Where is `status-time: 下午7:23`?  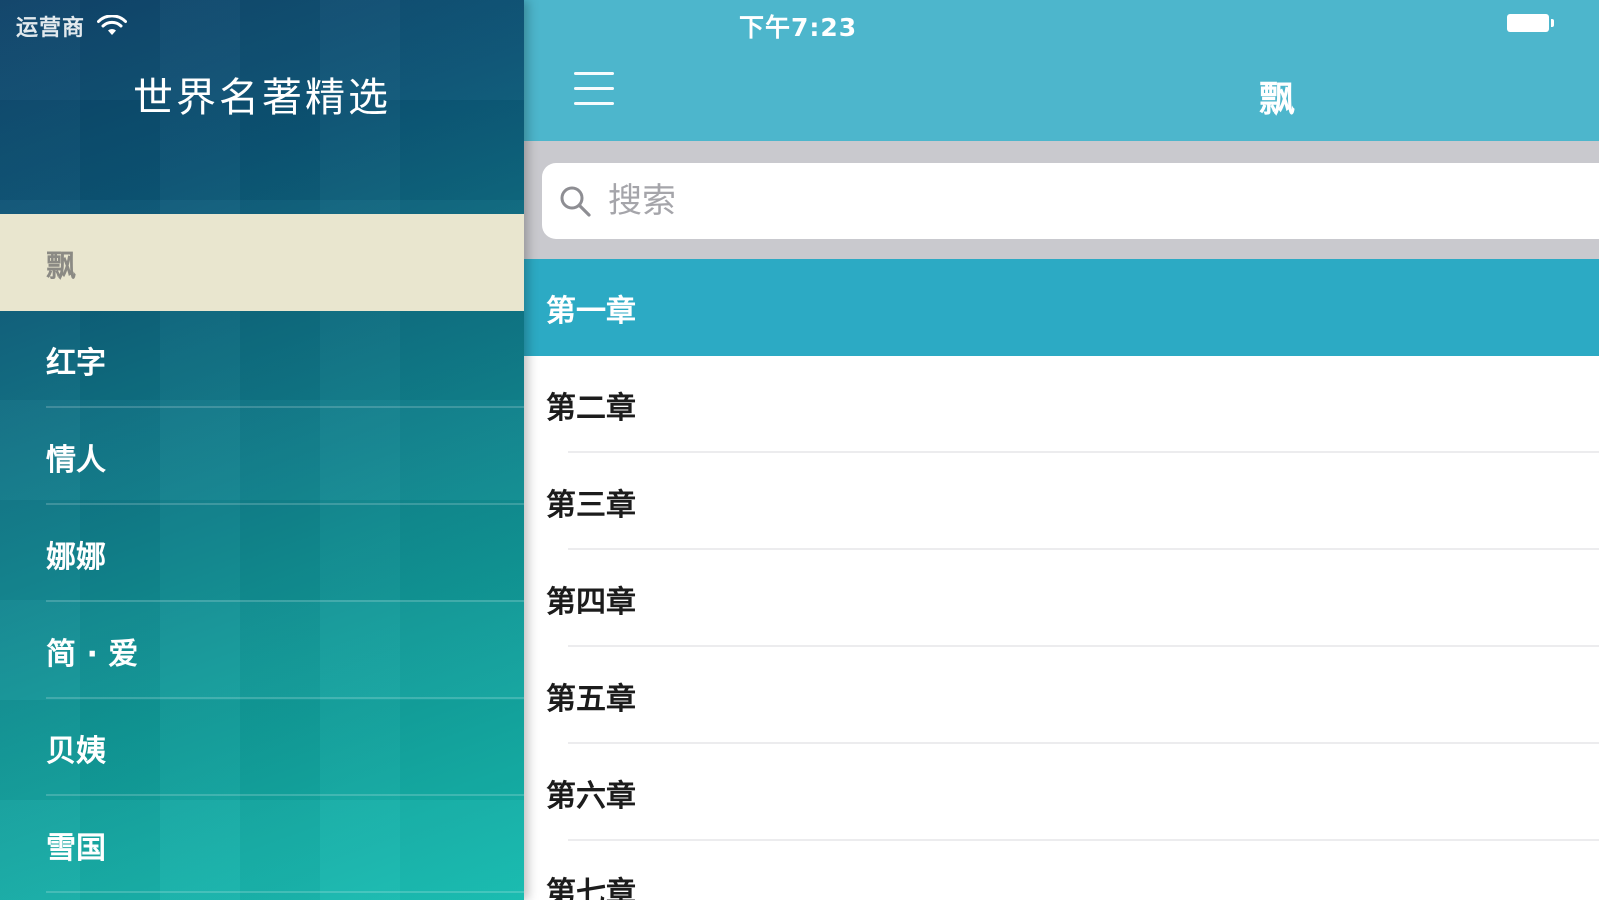
status-time: 下午7:23 is located at coordinates (798, 27).